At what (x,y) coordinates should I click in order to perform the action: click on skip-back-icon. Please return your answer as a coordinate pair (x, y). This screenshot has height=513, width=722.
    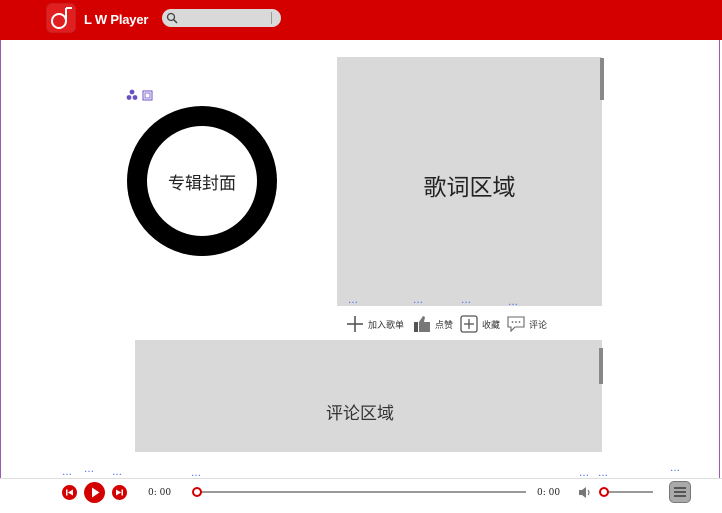
    Looking at the image, I should click on (69, 492).